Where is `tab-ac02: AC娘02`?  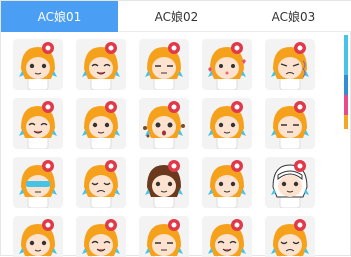
tab-ac02: AC娘02 is located at coordinates (176, 16).